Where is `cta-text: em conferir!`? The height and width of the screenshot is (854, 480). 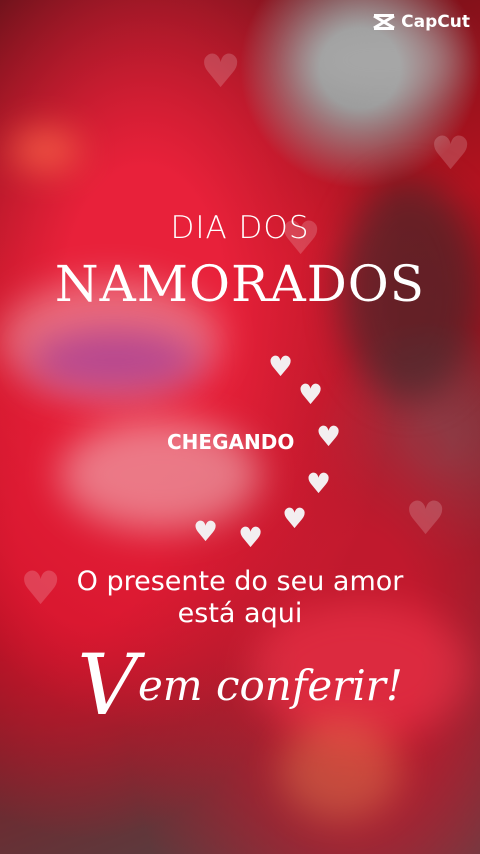 cta-text: em conferir! is located at coordinates (270, 685).